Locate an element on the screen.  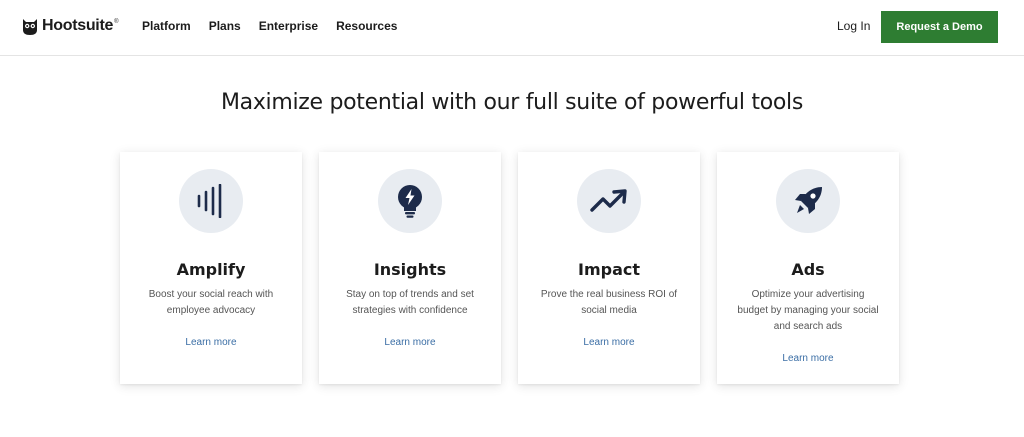
card-title: Ads is located at coordinates (808, 269).